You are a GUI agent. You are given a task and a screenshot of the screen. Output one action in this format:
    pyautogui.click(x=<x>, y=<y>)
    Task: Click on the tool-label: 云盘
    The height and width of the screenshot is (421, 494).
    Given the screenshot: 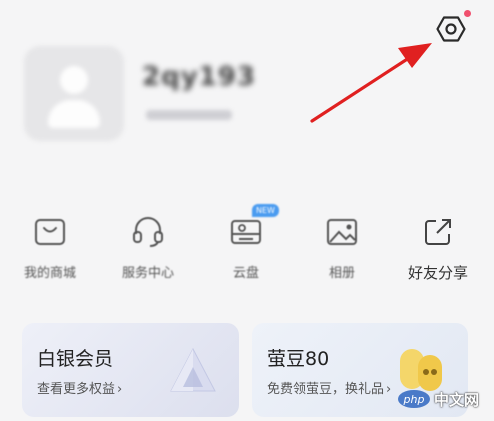 What is the action you would take?
    pyautogui.click(x=245, y=273)
    